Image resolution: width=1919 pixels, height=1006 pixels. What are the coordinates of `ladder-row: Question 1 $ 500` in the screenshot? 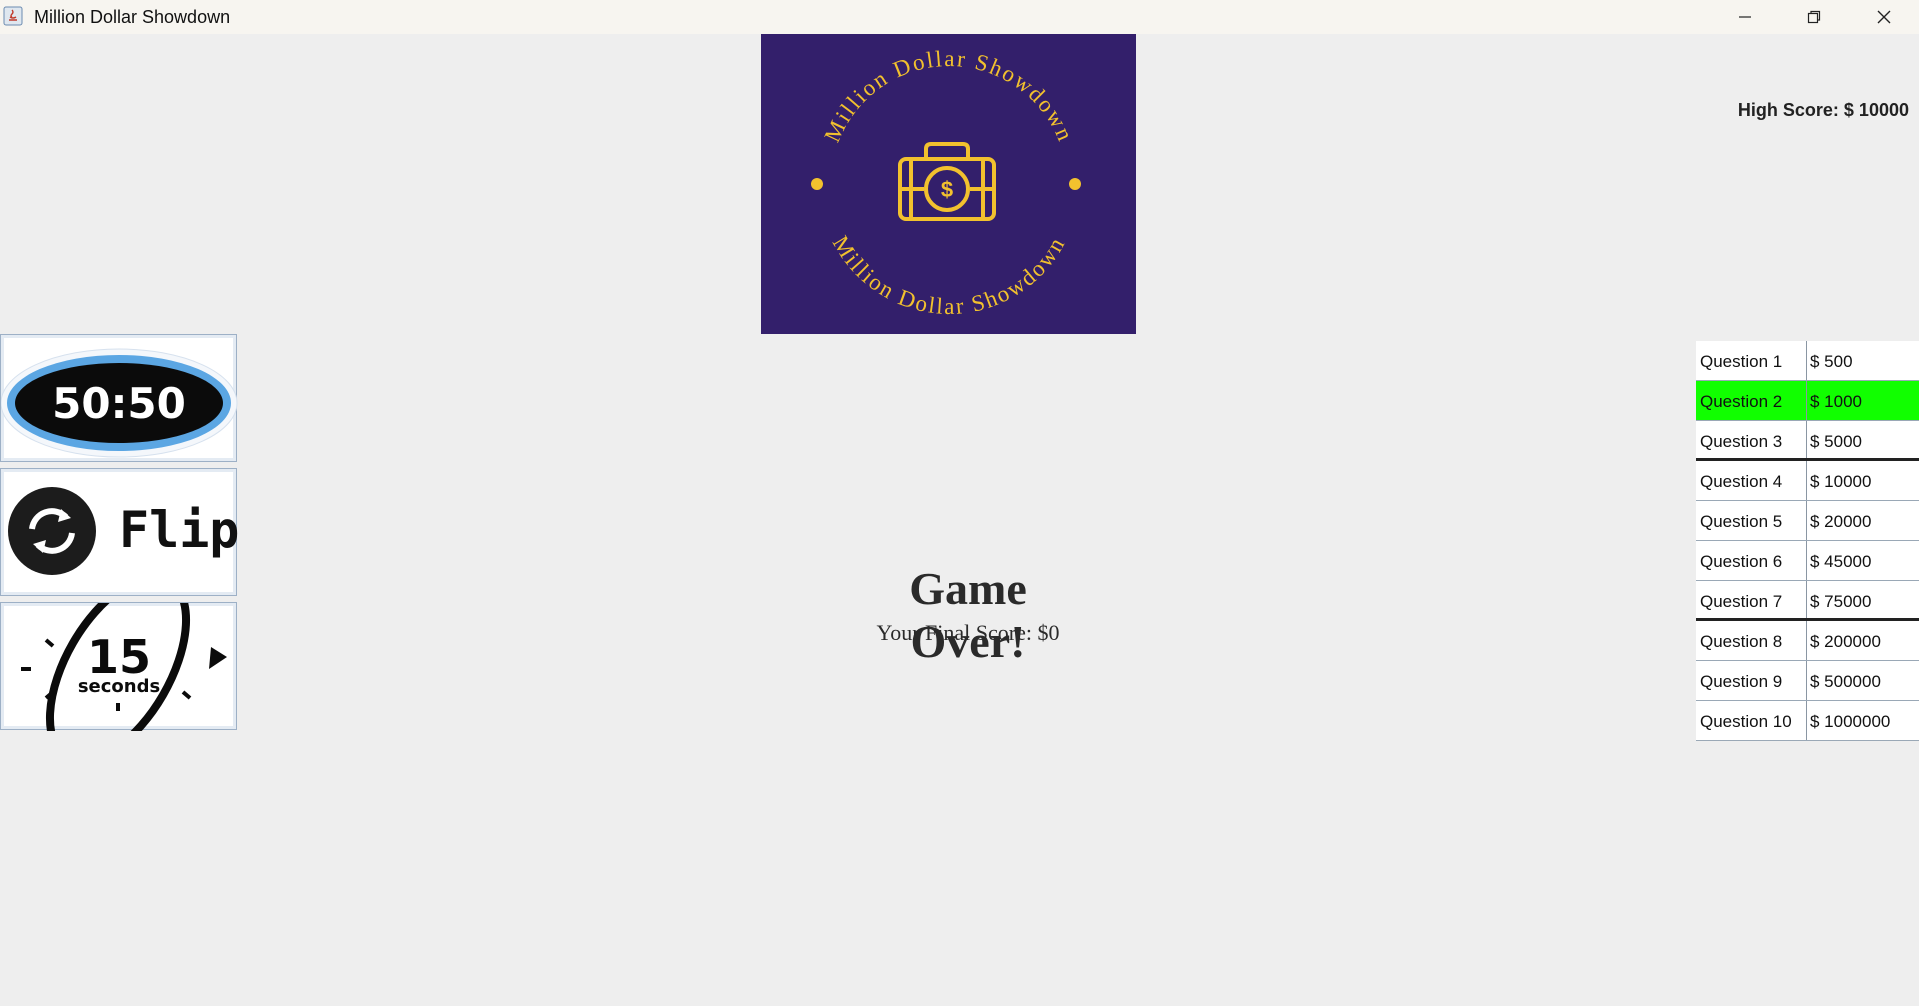 It's located at (1807, 361).